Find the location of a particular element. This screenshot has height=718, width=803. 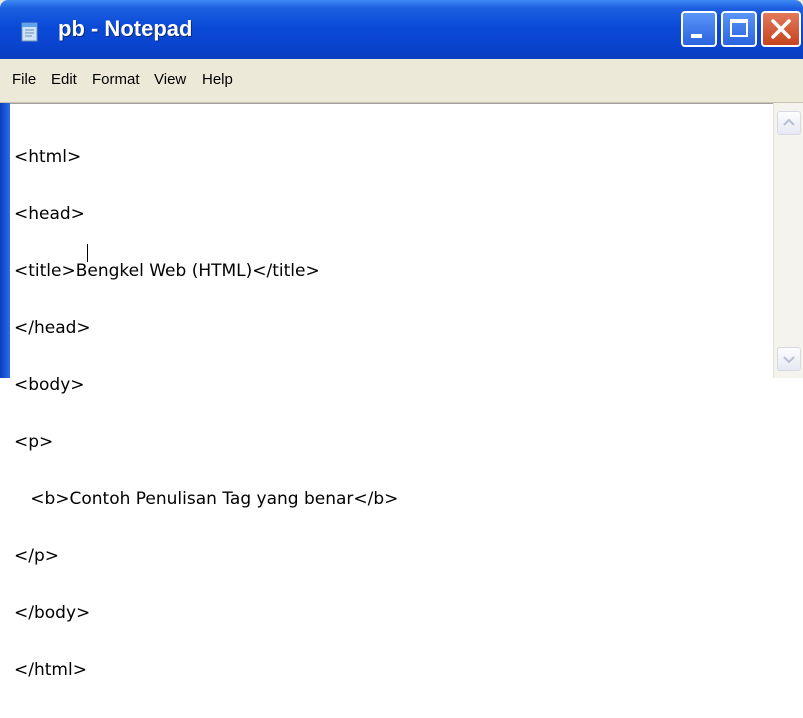

menu-format: Format is located at coordinates (116, 79).